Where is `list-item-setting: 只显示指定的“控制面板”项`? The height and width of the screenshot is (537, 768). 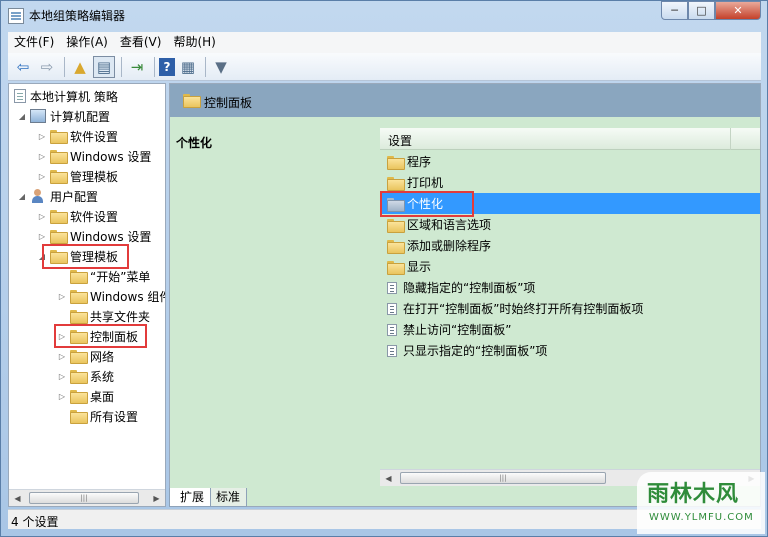
list-item-setting: 只显示指定的“控制面板”项 is located at coordinates (570, 350).